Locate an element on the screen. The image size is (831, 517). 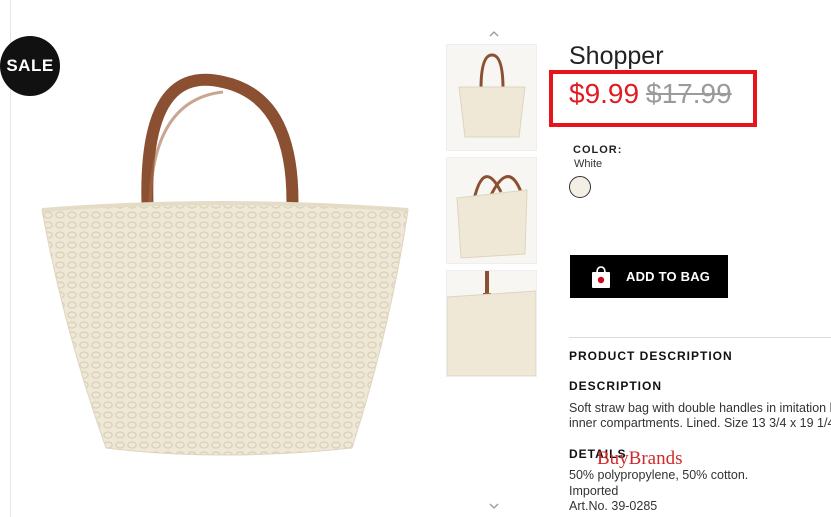
shopping-bag-icon is located at coordinates (601, 277).